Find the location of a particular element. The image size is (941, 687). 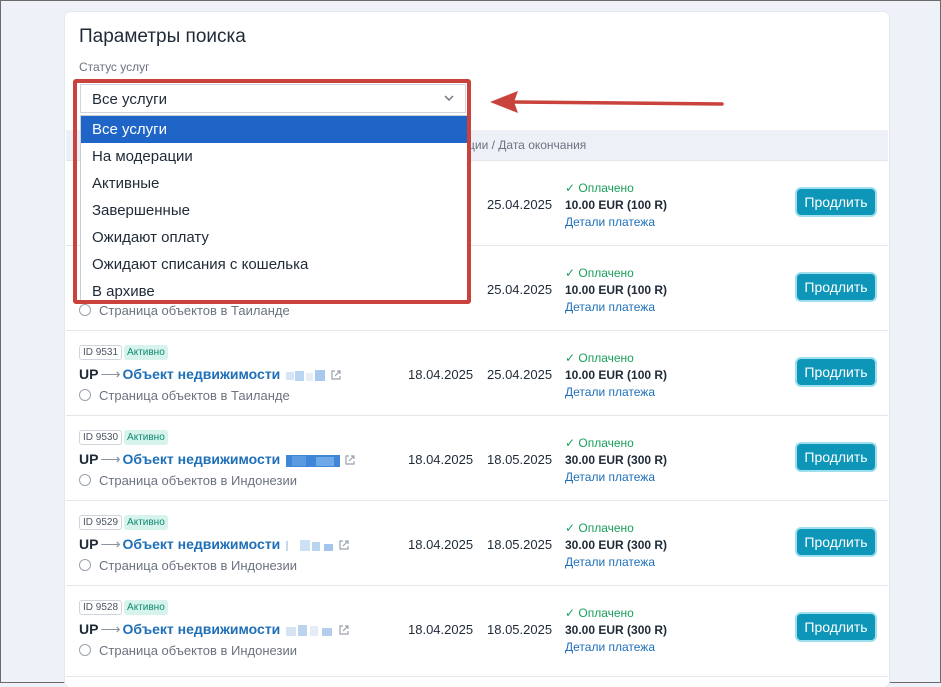

id-badge: ID 9531 is located at coordinates (101, 352).